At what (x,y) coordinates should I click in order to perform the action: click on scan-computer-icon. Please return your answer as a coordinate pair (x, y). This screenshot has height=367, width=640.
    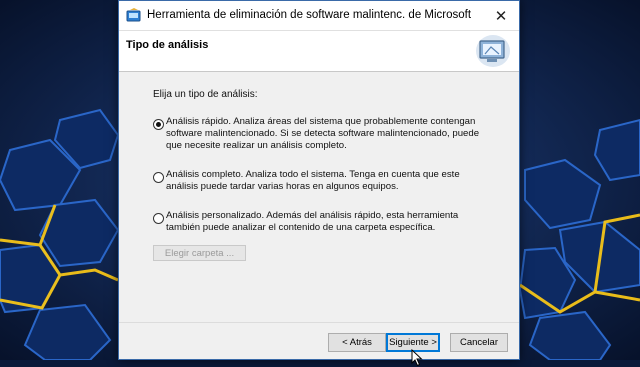
    Looking at the image, I should click on (493, 51).